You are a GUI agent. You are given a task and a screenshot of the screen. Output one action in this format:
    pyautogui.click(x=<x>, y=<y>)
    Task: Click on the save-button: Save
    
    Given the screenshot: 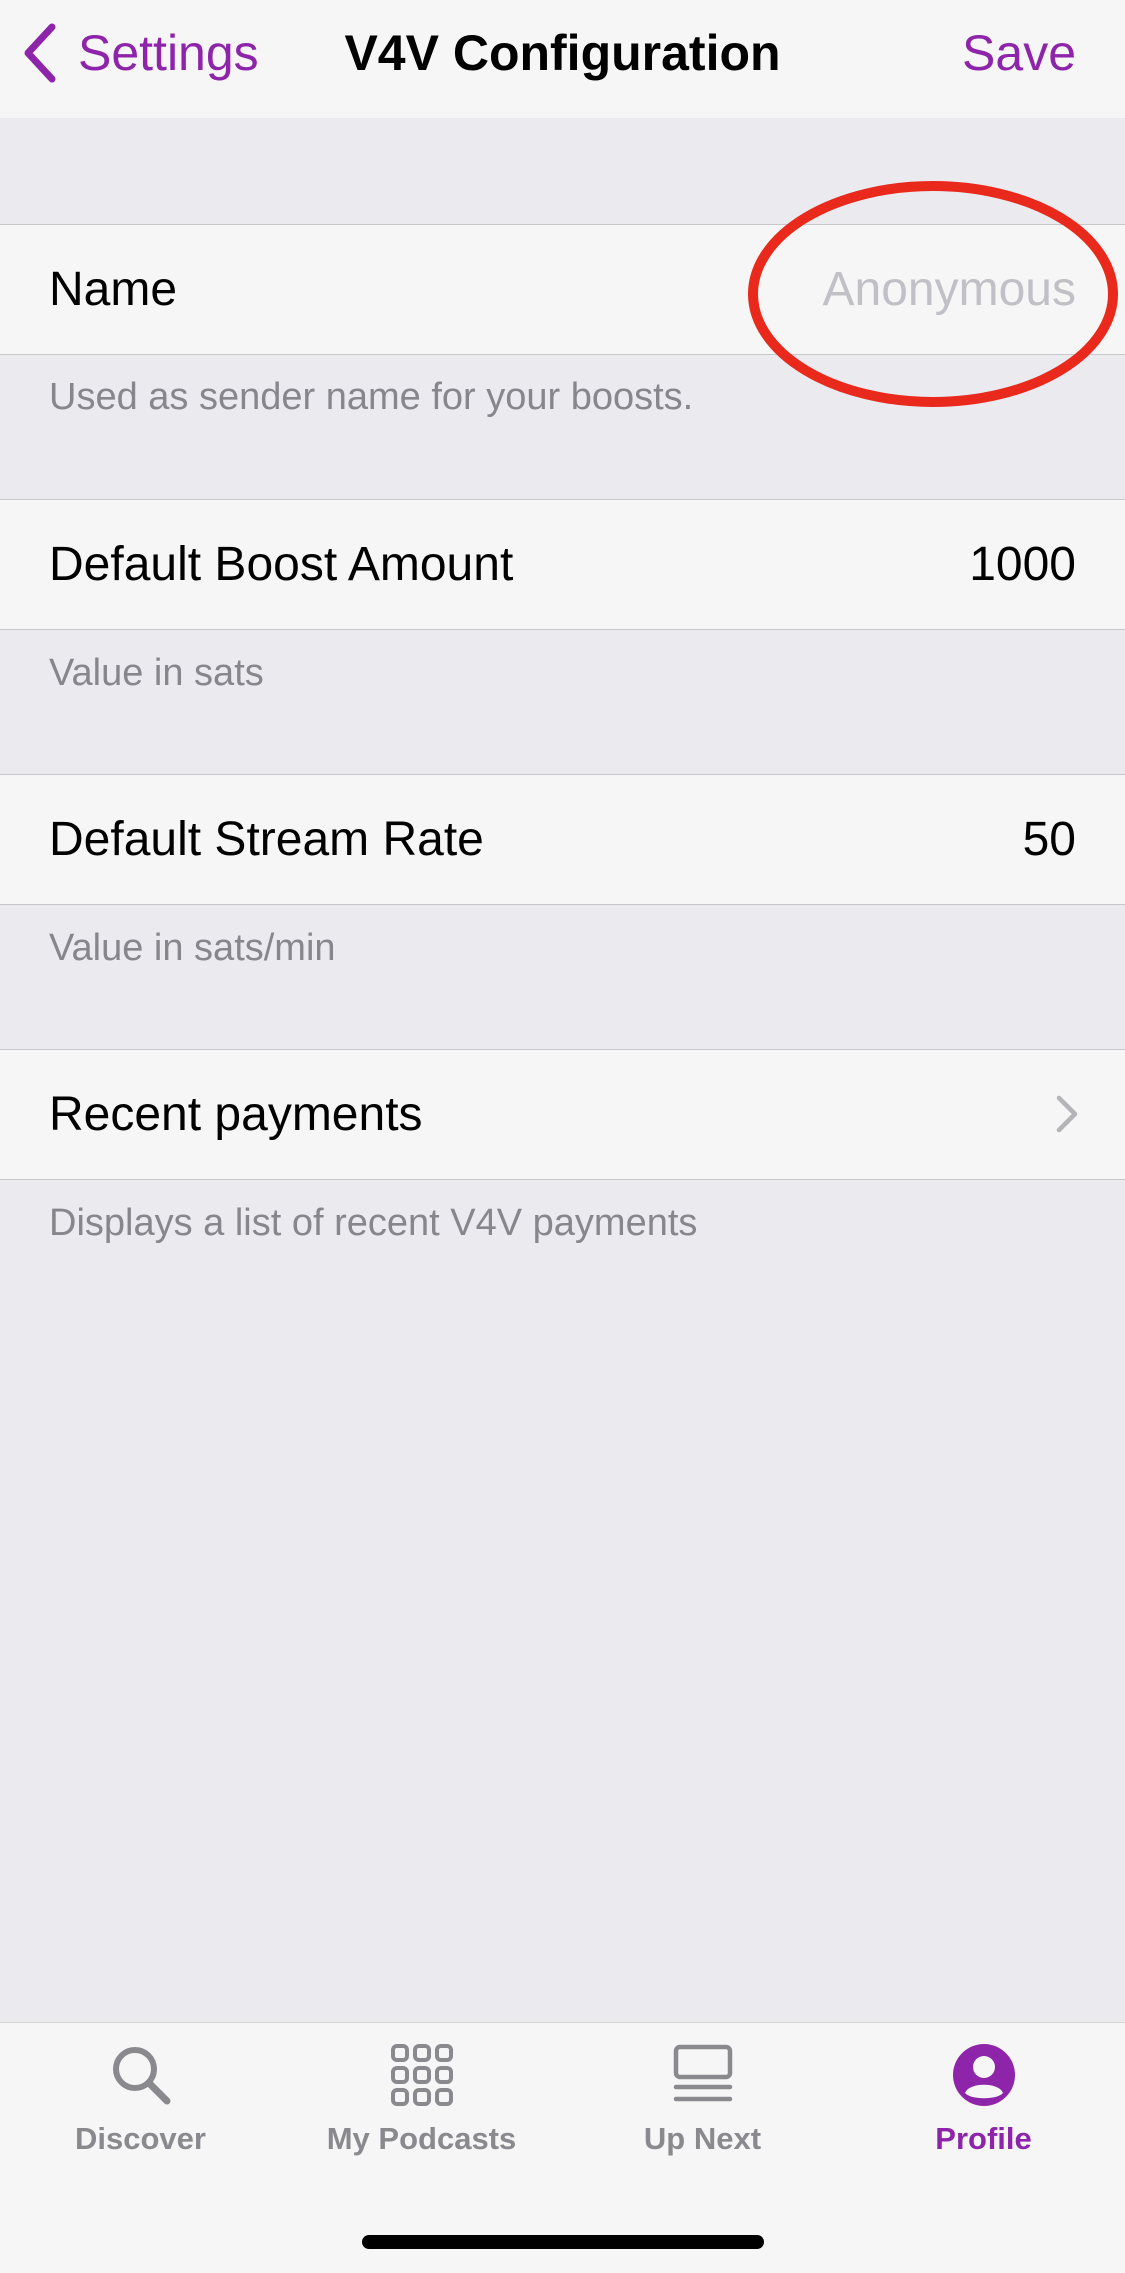 What is the action you would take?
    pyautogui.click(x=1019, y=53)
    